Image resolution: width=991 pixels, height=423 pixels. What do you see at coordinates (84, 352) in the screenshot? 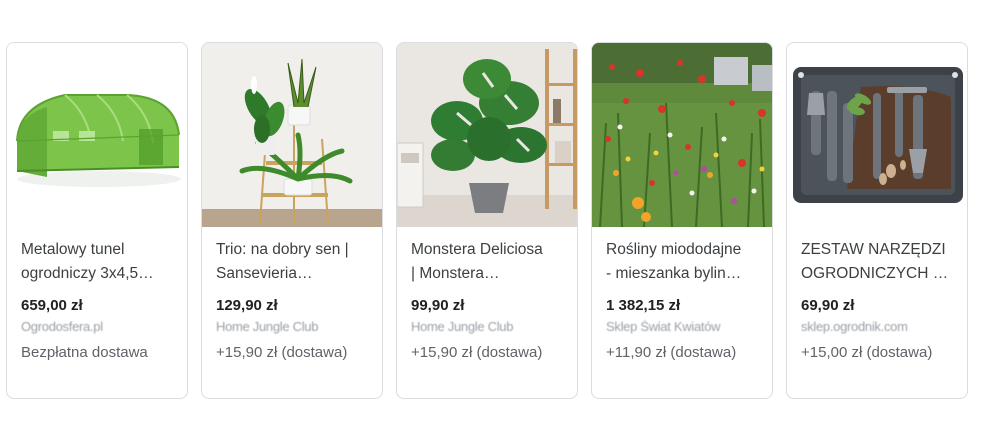
I see `shipping-info: Bezpłatna dostawa` at bounding box center [84, 352].